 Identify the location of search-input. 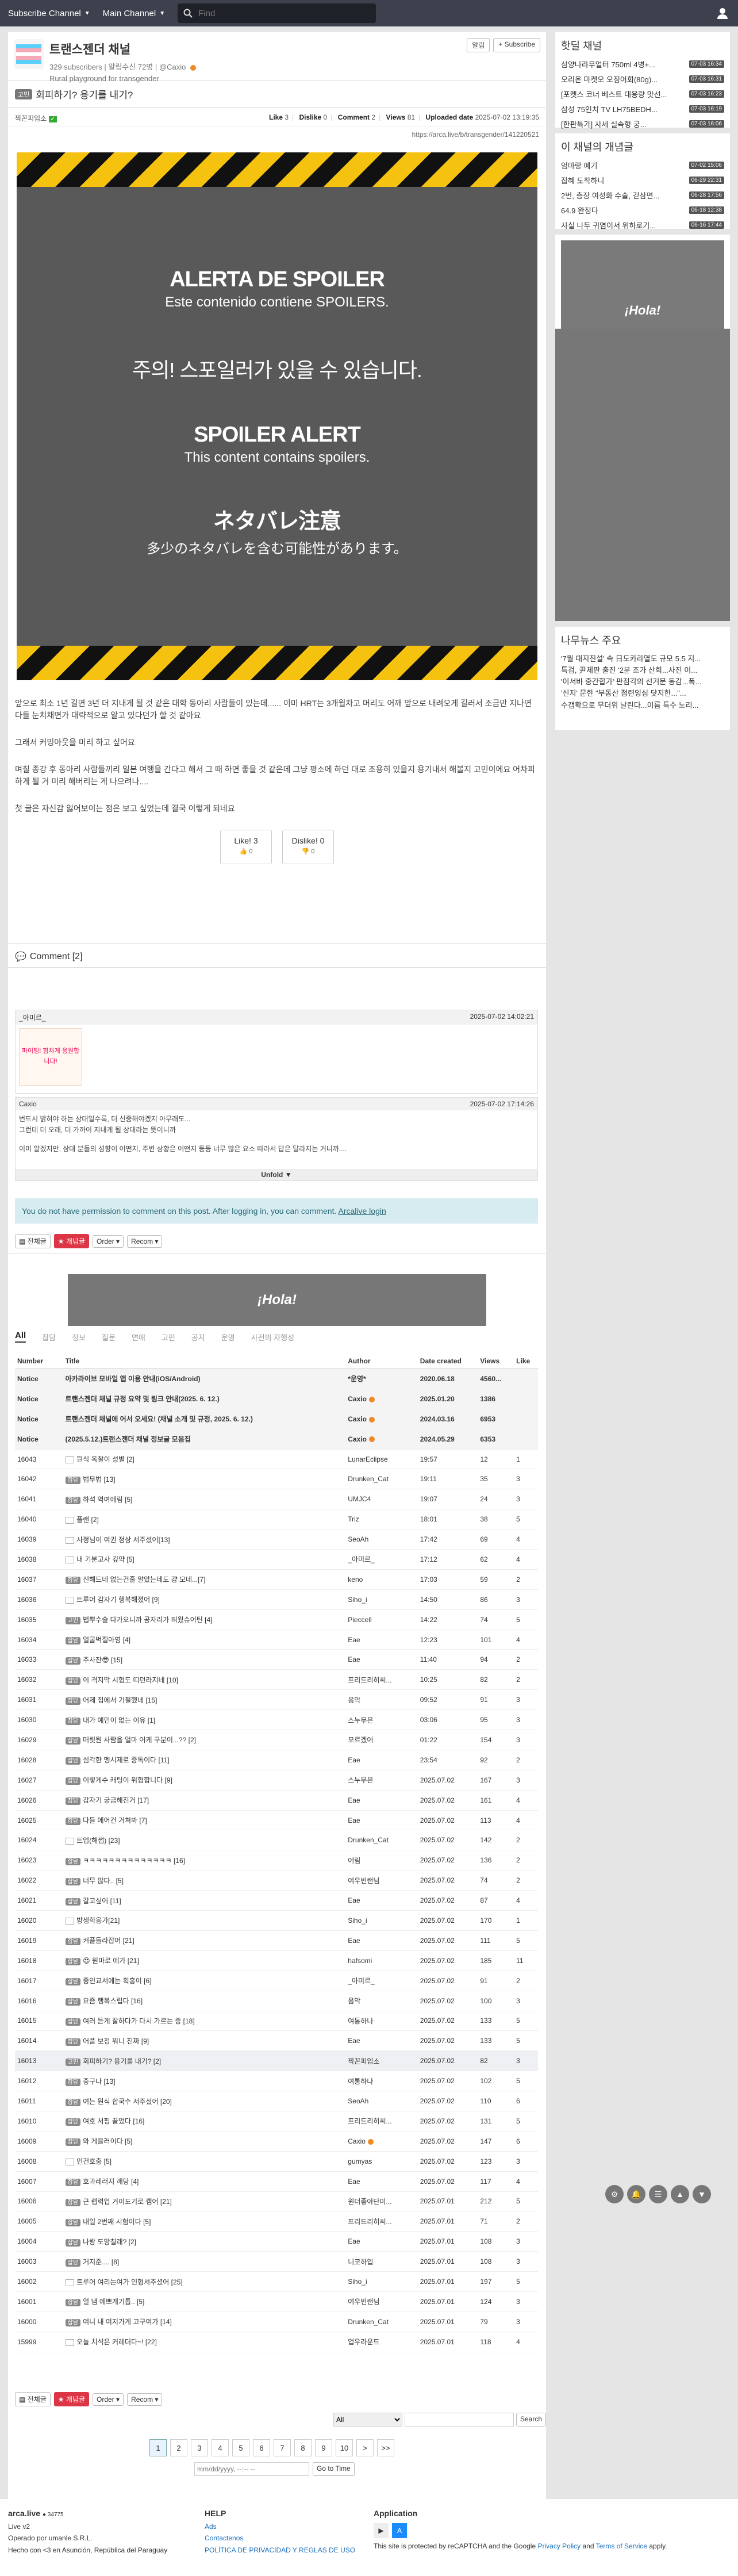
(282, 13).